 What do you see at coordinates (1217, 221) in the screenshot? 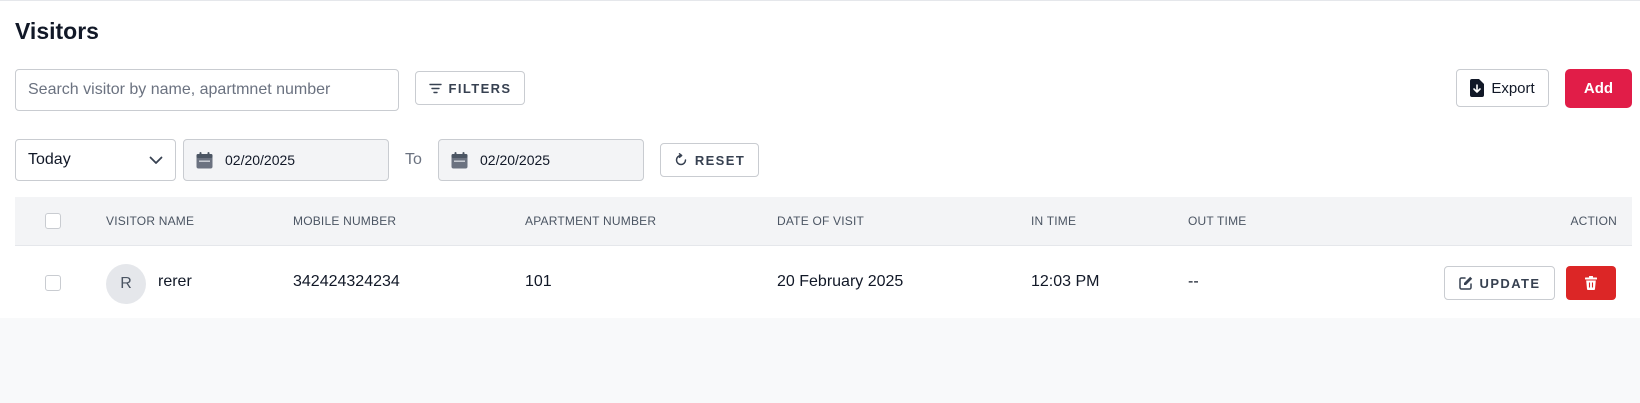
I see `header-out-time: OUT TIME` at bounding box center [1217, 221].